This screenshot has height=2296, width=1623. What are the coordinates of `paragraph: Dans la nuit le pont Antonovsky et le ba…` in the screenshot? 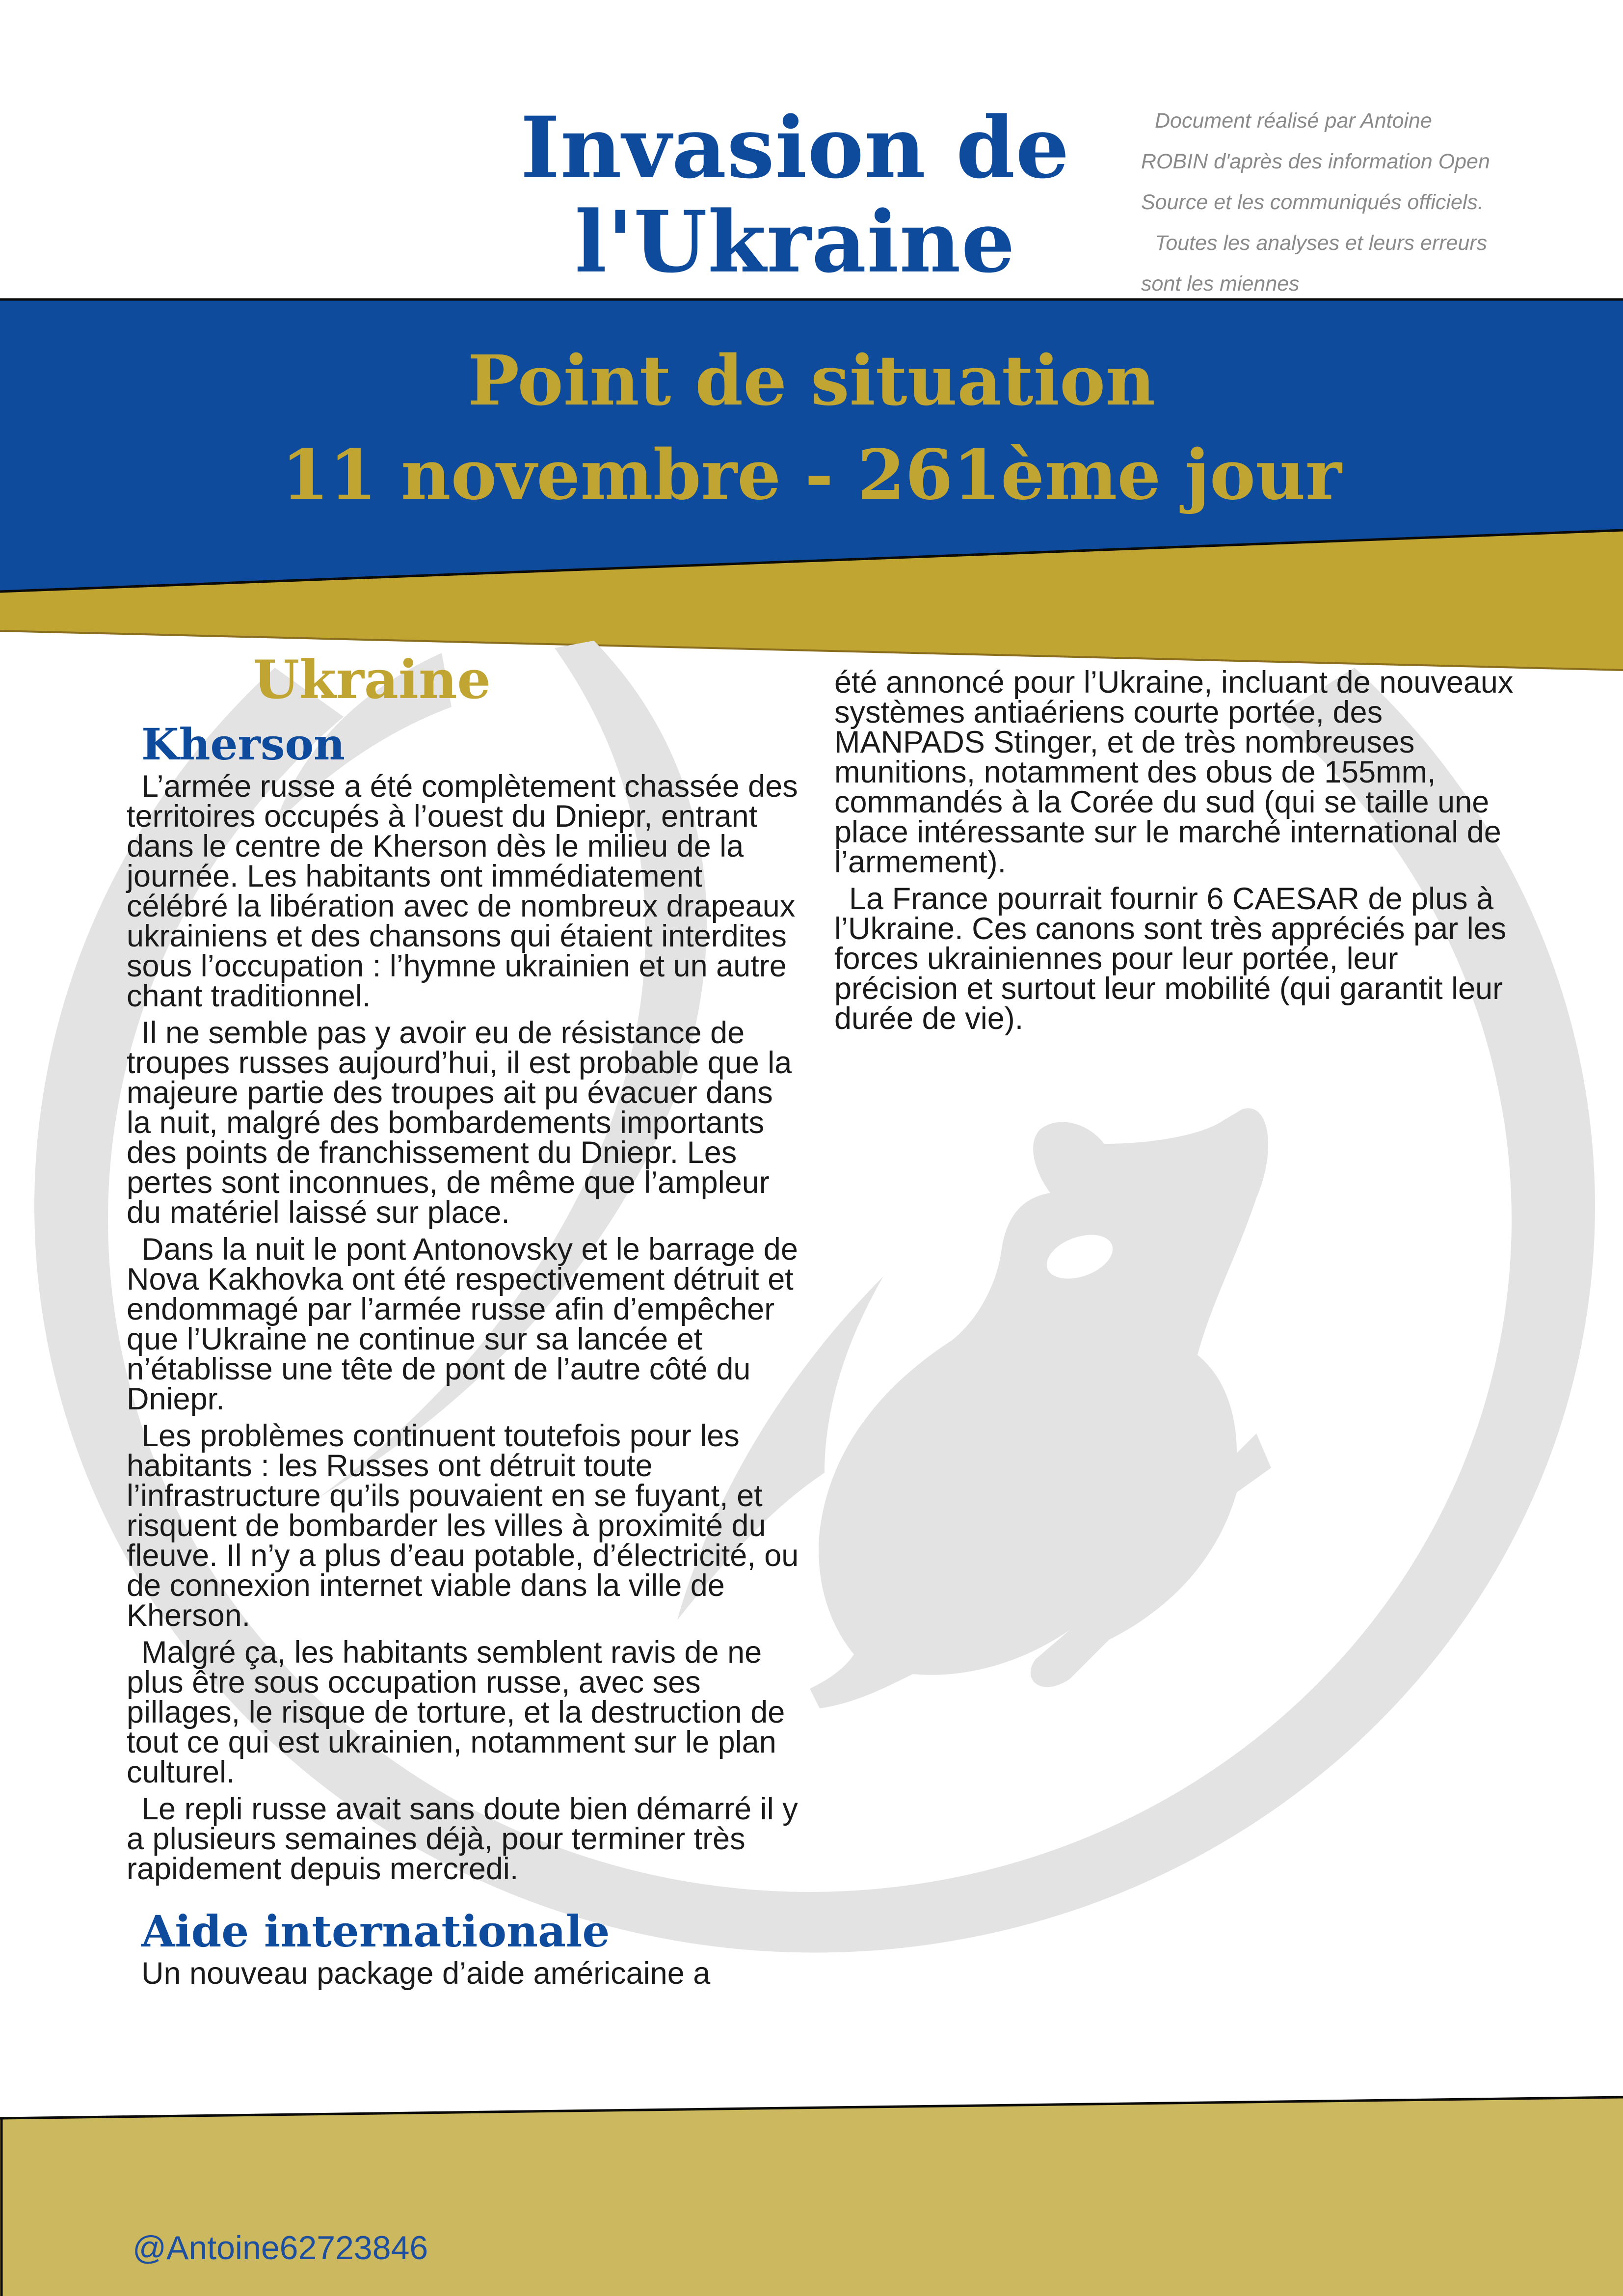 It's located at (462, 1324).